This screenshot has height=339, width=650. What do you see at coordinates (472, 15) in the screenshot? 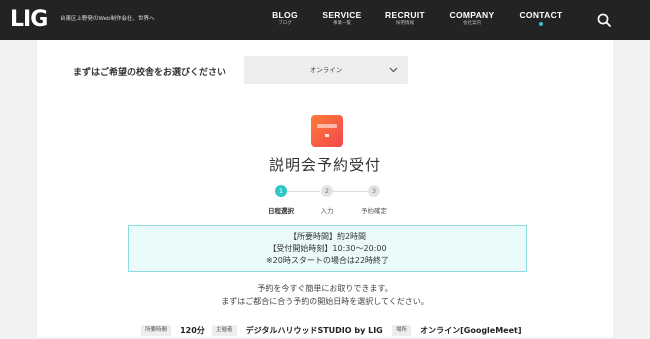
I see `nav-label: COMPANY` at bounding box center [472, 15].